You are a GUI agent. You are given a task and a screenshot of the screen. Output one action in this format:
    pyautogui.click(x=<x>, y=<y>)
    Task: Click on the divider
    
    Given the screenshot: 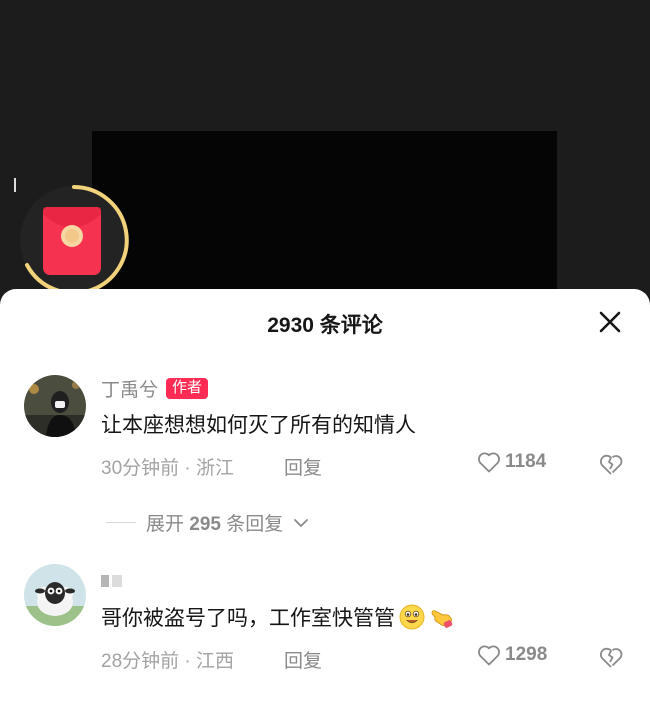 What is the action you would take?
    pyautogui.click(x=121, y=522)
    